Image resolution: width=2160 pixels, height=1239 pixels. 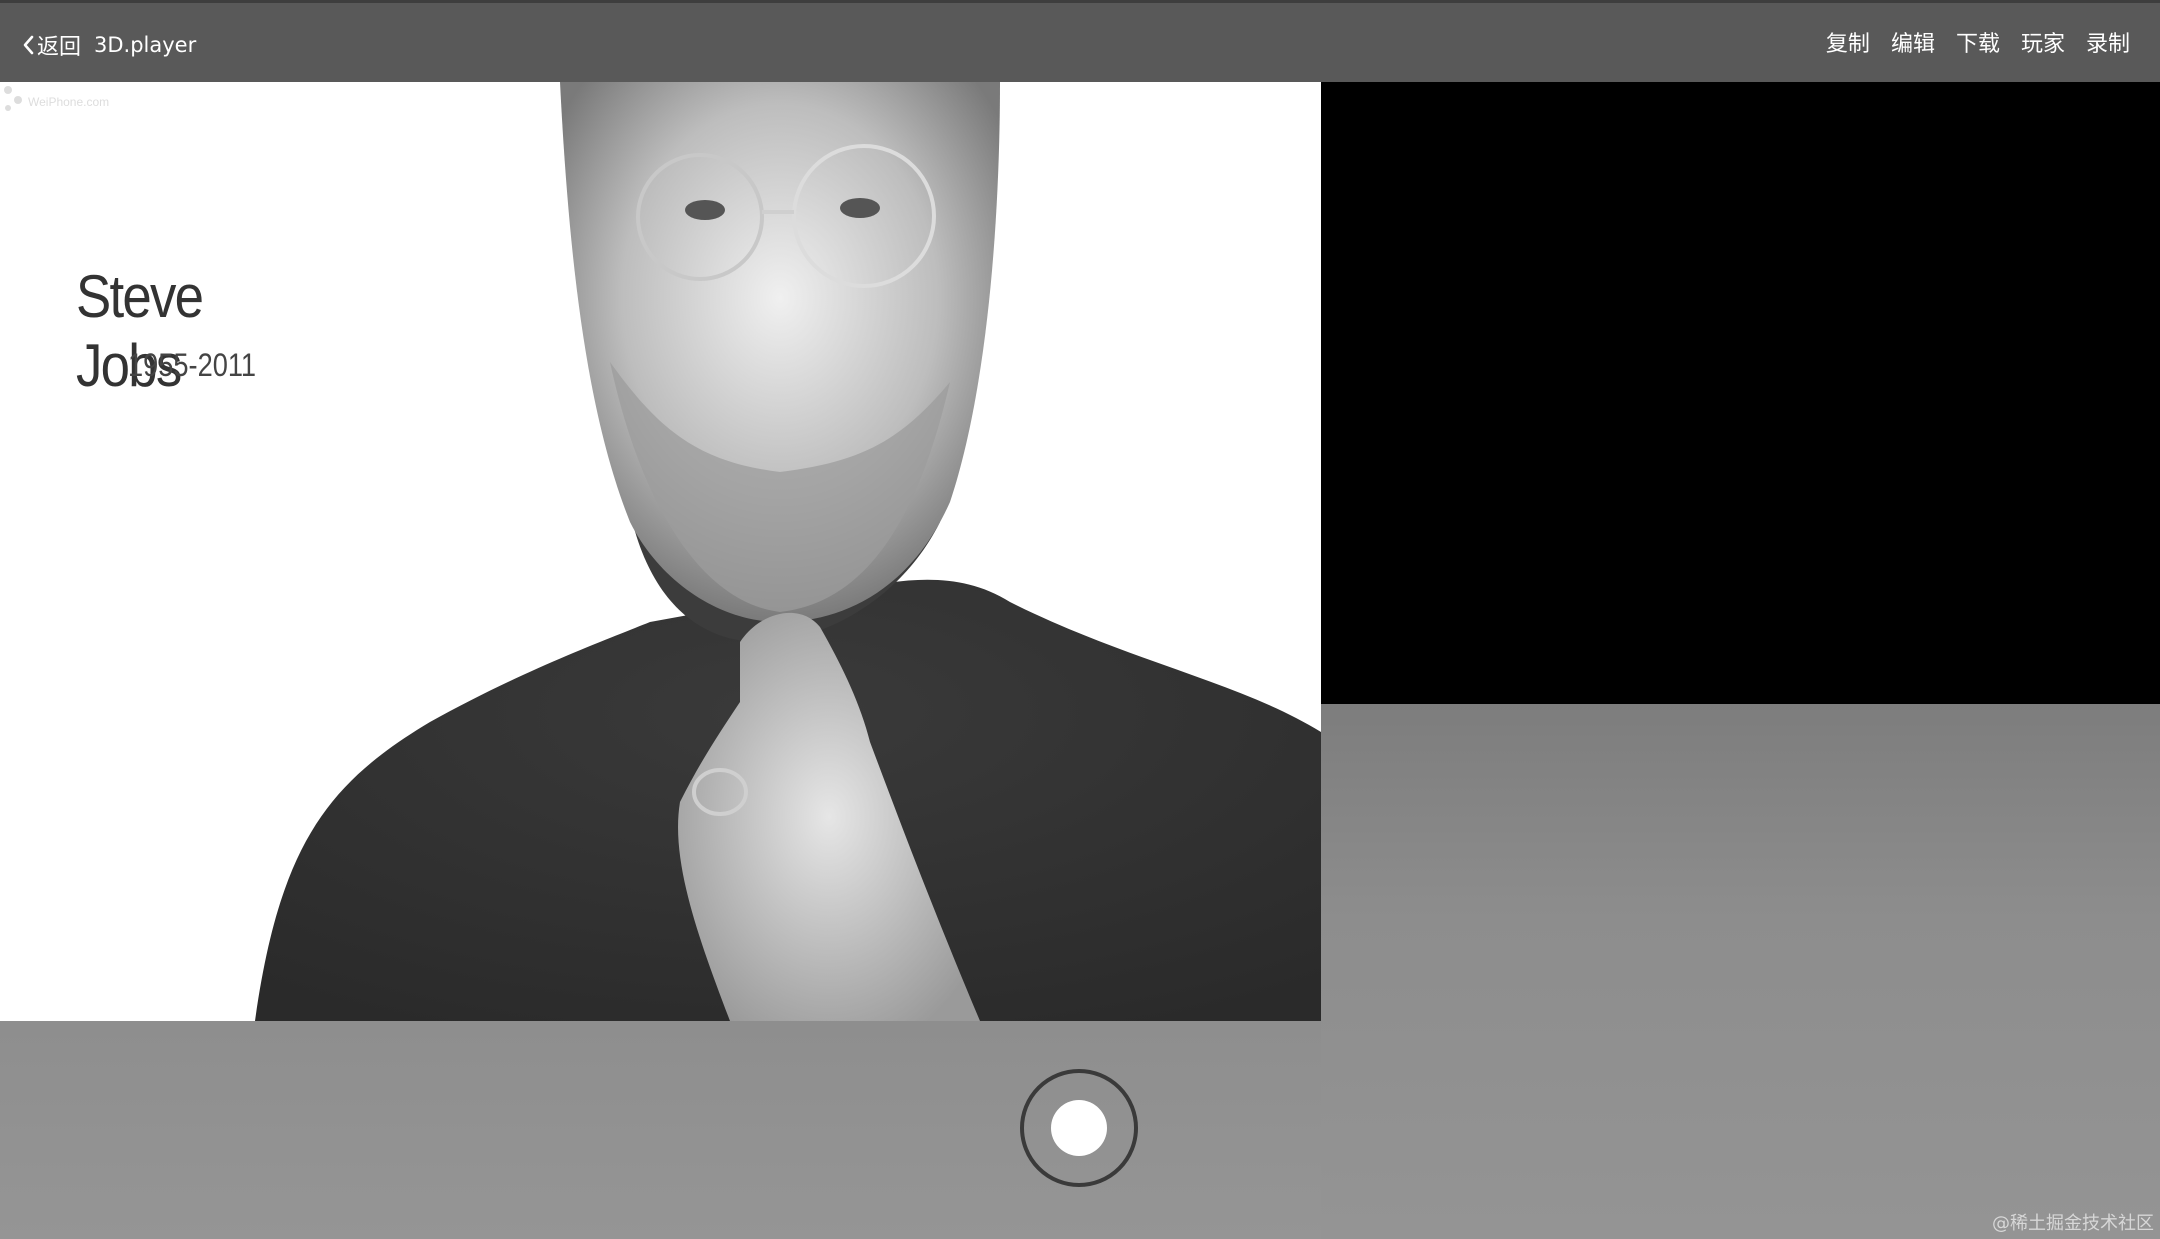 What do you see at coordinates (59, 47) in the screenshot?
I see `back-label: 返回` at bounding box center [59, 47].